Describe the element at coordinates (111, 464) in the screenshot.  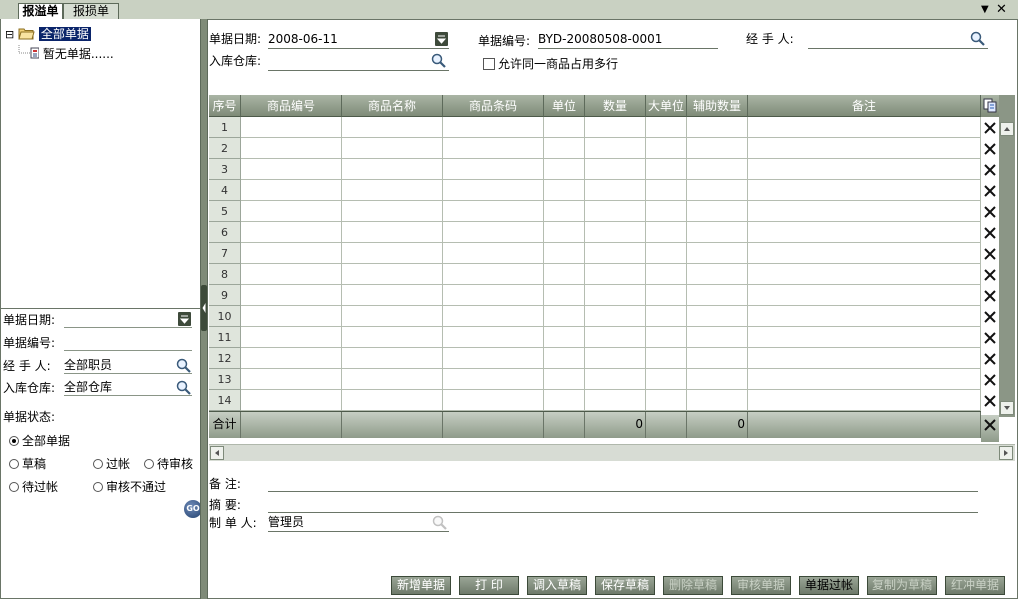
I see `status-radio-posted: 过帐` at that location.